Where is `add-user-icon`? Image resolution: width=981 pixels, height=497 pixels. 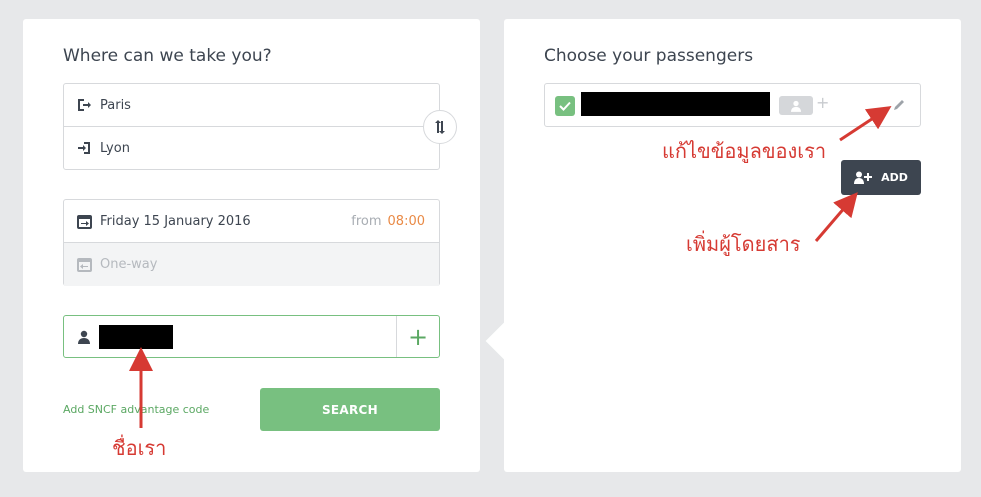
add-user-icon is located at coordinates (863, 177).